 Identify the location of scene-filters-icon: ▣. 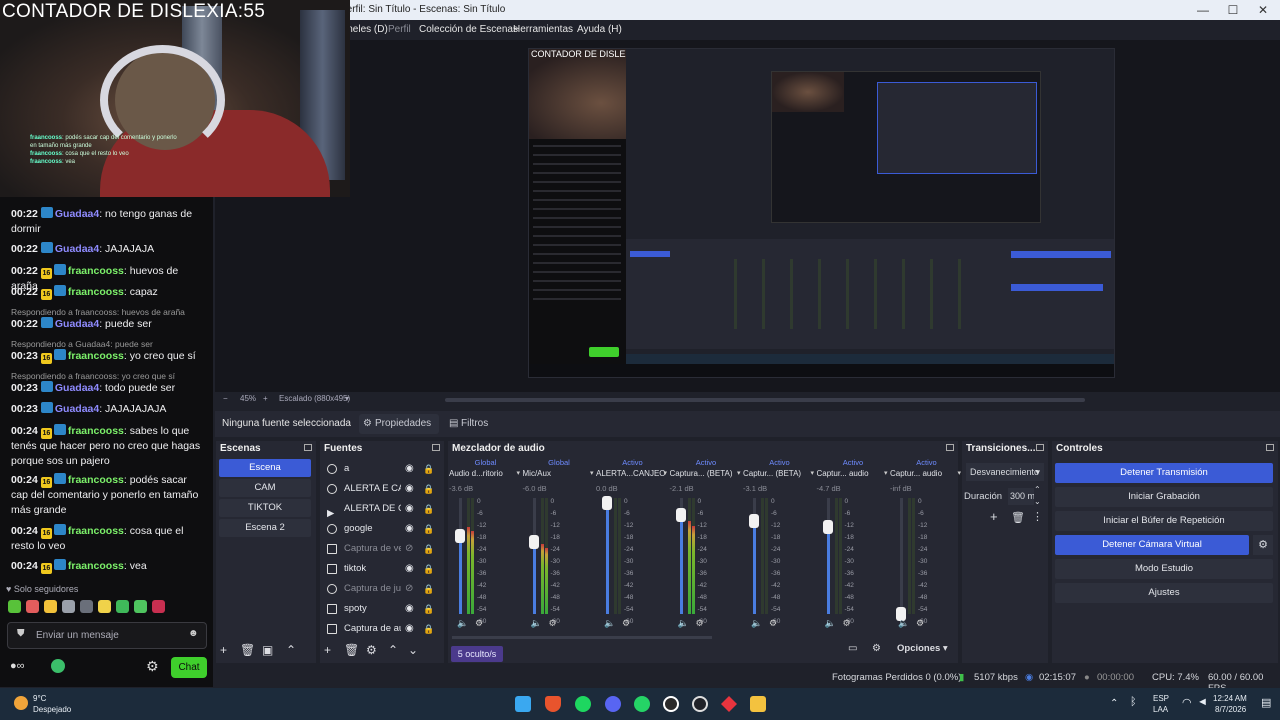
(267, 650).